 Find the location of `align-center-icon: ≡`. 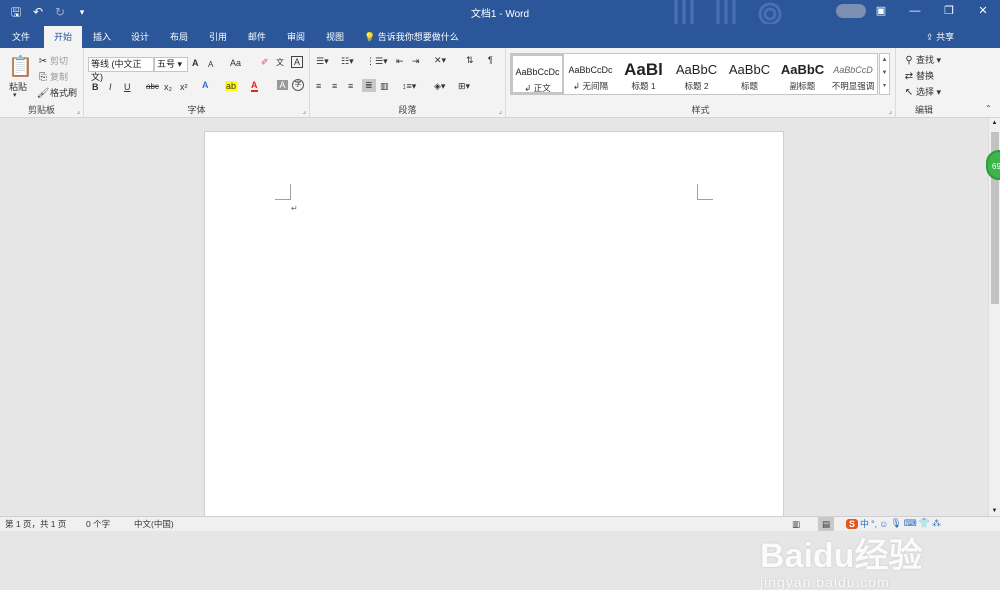

align-center-icon: ≡ is located at coordinates (334, 86).